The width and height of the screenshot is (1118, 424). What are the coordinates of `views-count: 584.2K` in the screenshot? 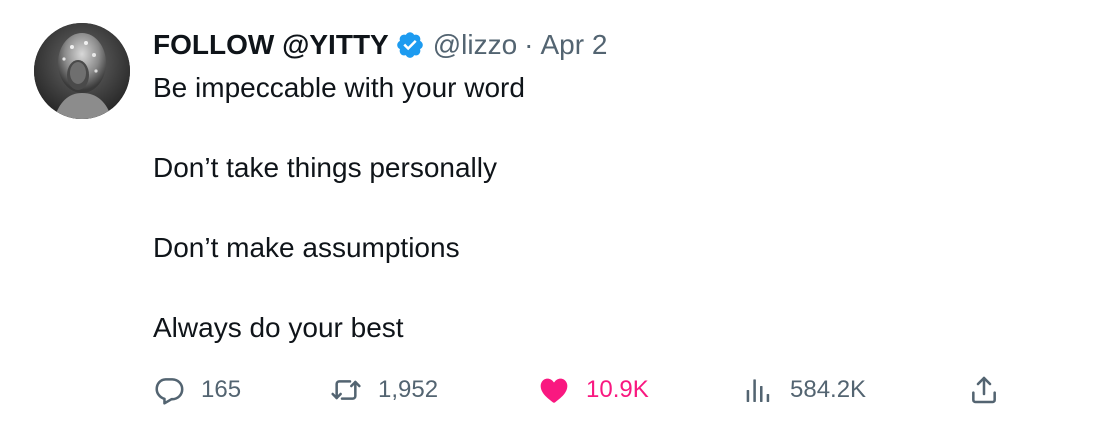 It's located at (828, 389).